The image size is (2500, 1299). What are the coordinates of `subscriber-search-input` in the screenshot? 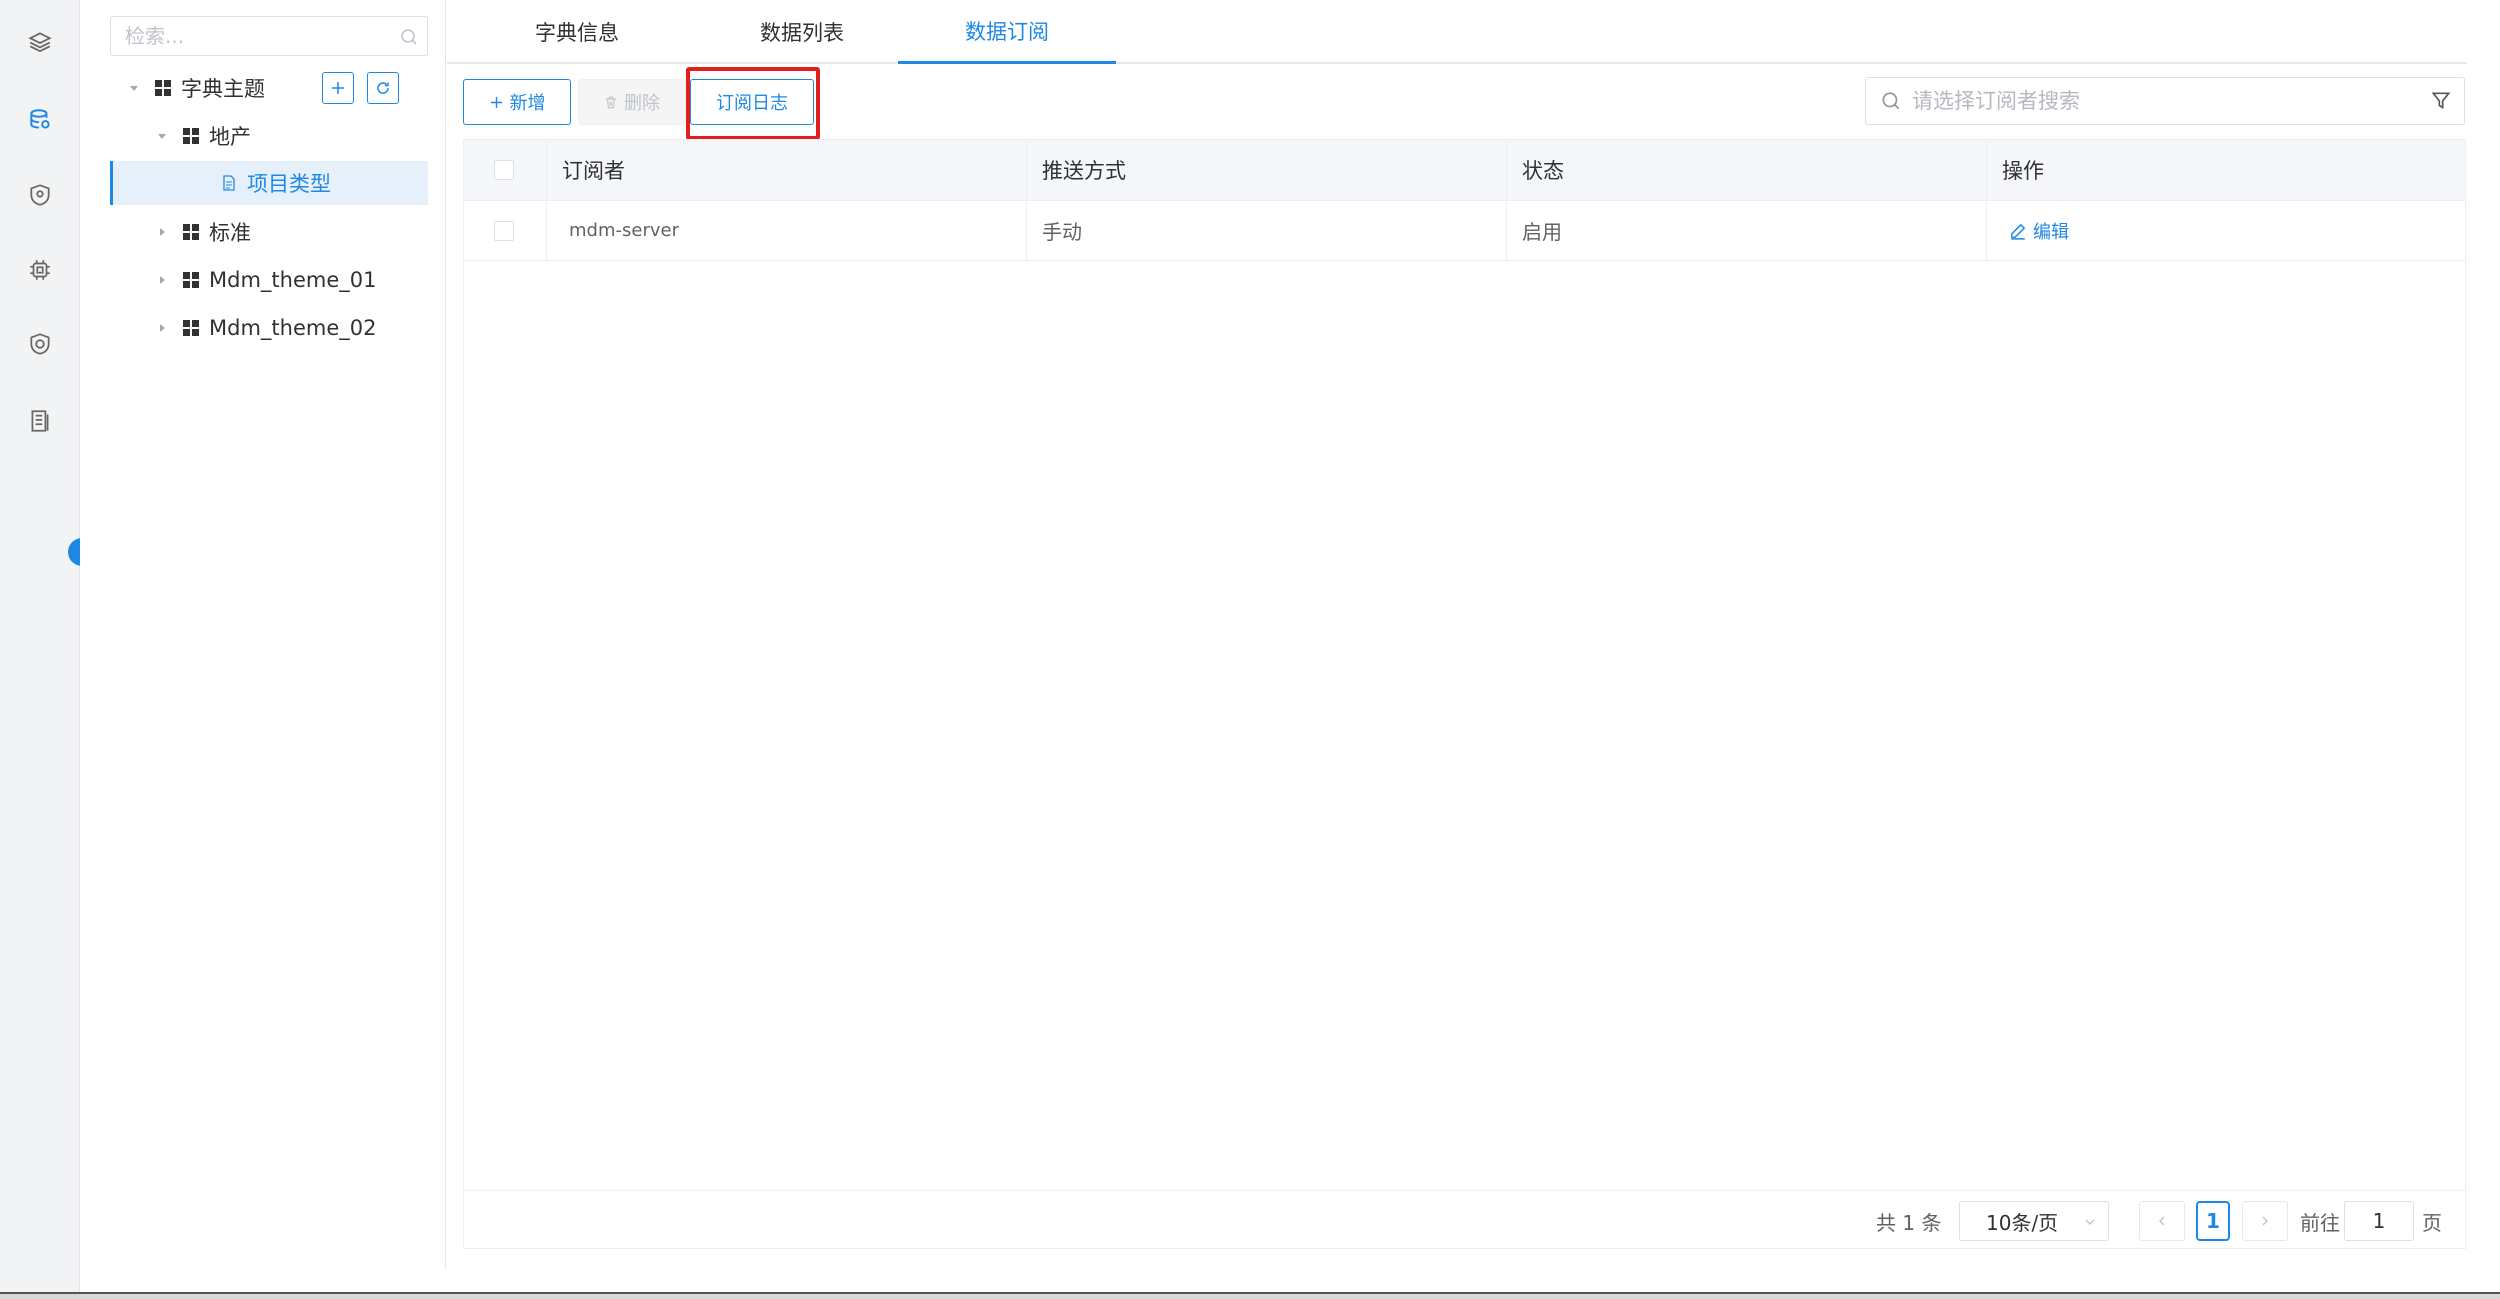 It's located at (2165, 101).